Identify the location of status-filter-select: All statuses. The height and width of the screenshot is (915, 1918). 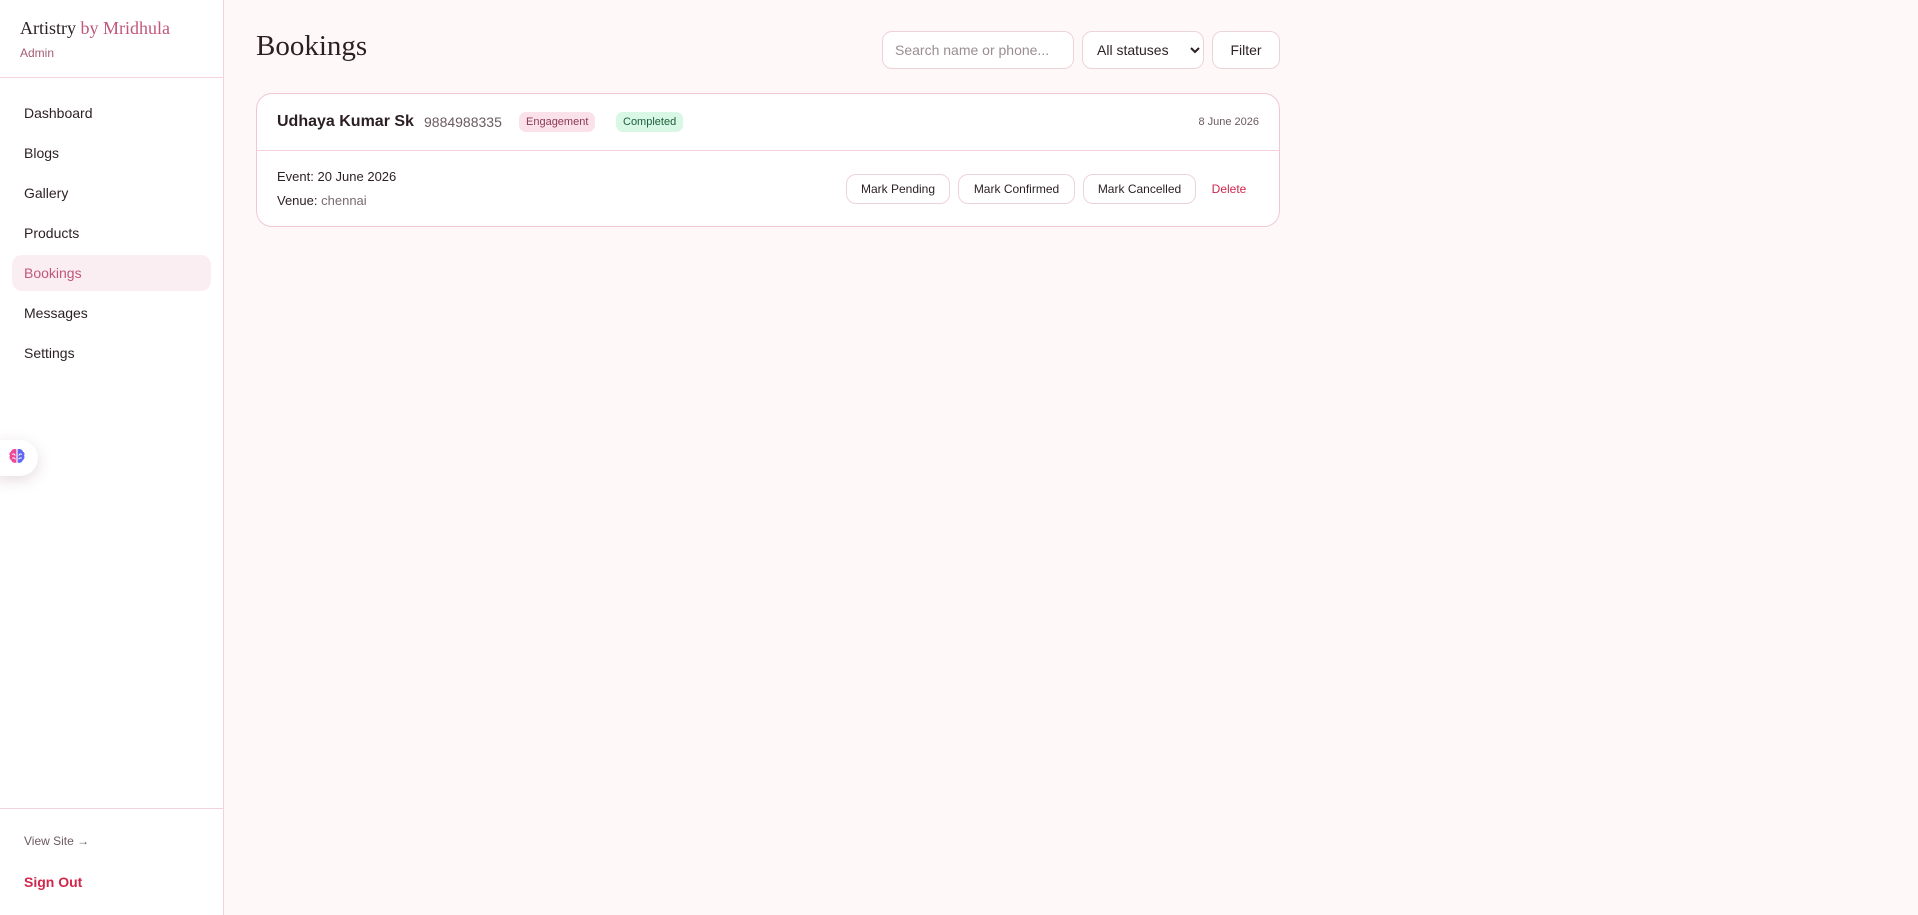
(1143, 50).